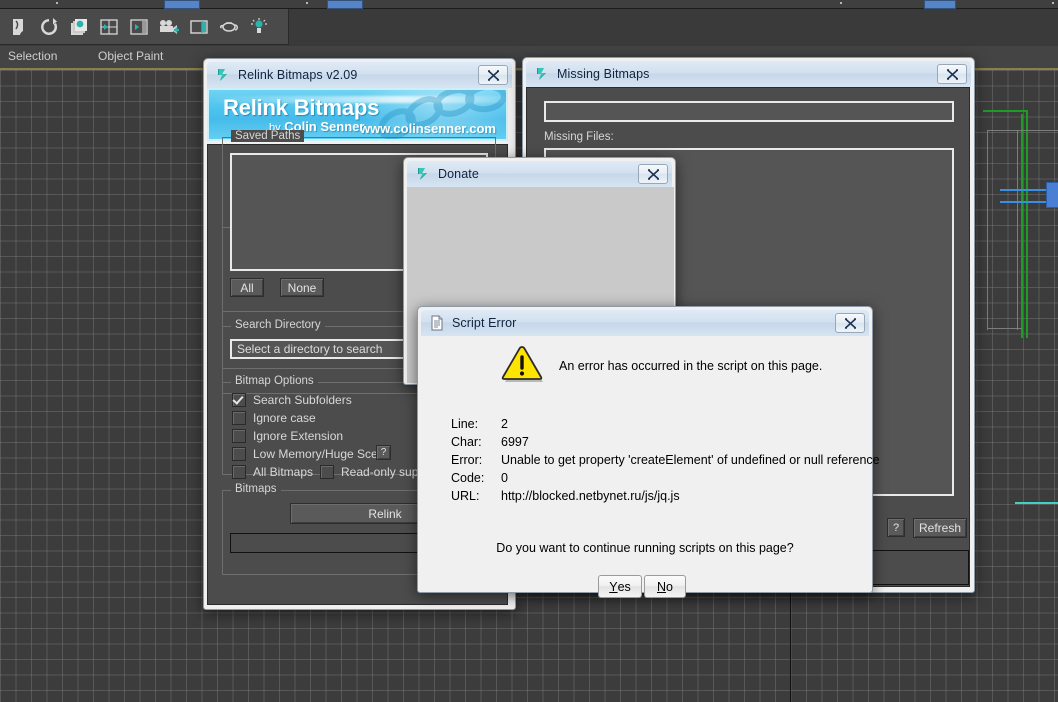 The height and width of the screenshot is (702, 1058). What do you see at coordinates (603, 74) in the screenshot?
I see `missing-bitmaps-title: Missing Bitmaps` at bounding box center [603, 74].